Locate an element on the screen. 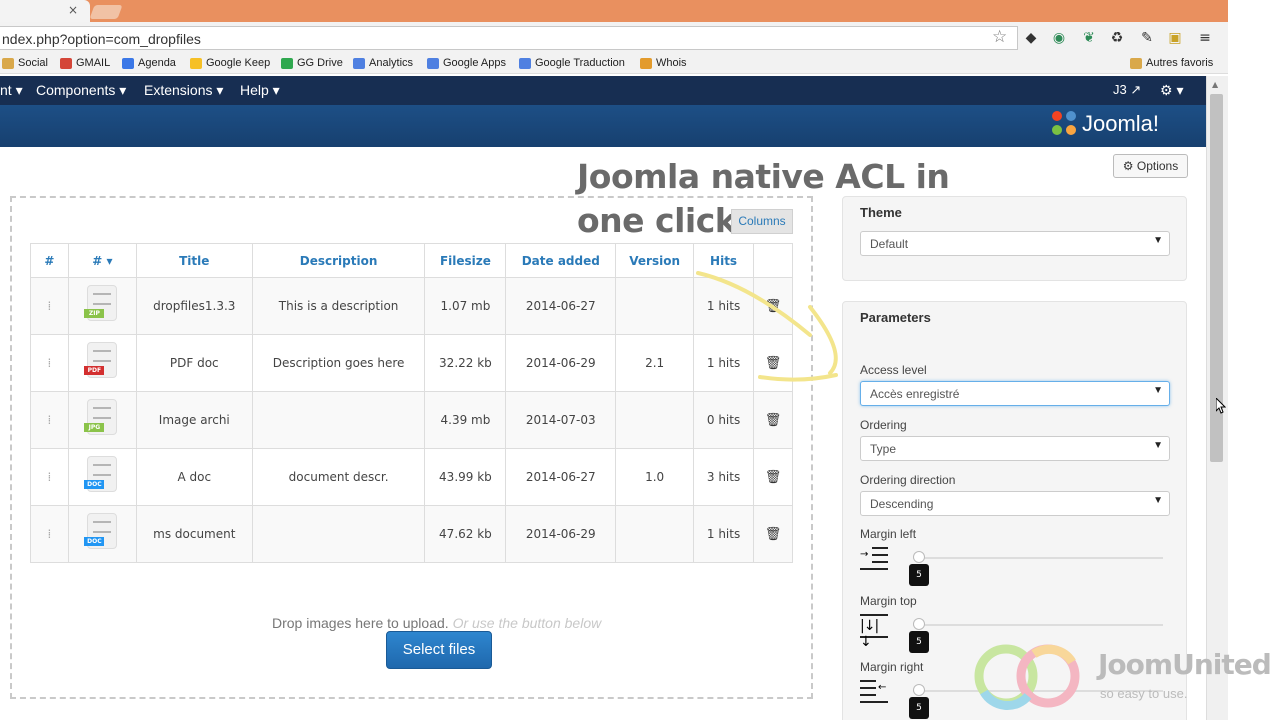 The height and width of the screenshot is (720, 1280). settings-gear-icon: ⚙ ▾ is located at coordinates (1171, 90).